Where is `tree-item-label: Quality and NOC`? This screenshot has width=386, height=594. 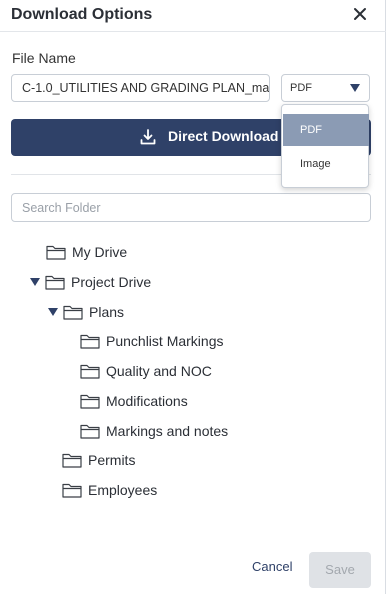 tree-item-label: Quality and NOC is located at coordinates (159, 371).